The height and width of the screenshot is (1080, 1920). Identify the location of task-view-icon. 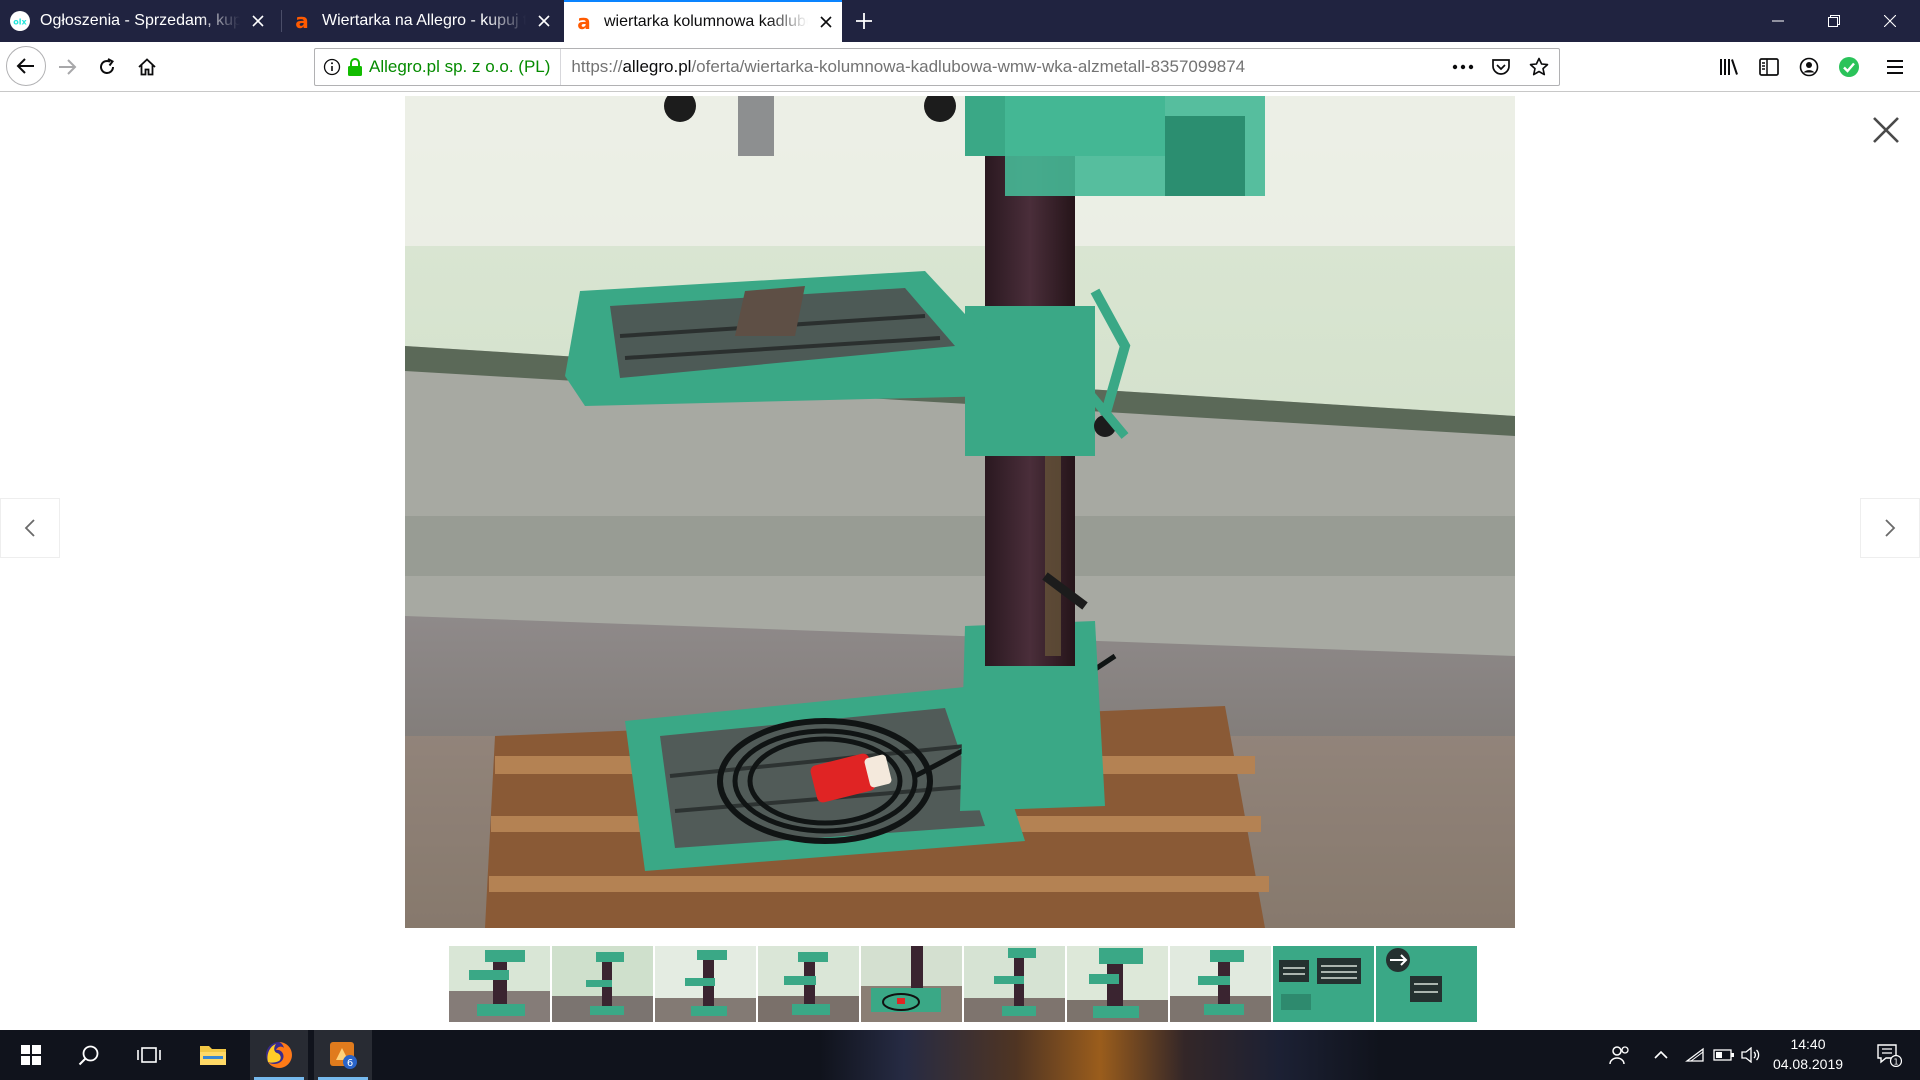
(149, 1055).